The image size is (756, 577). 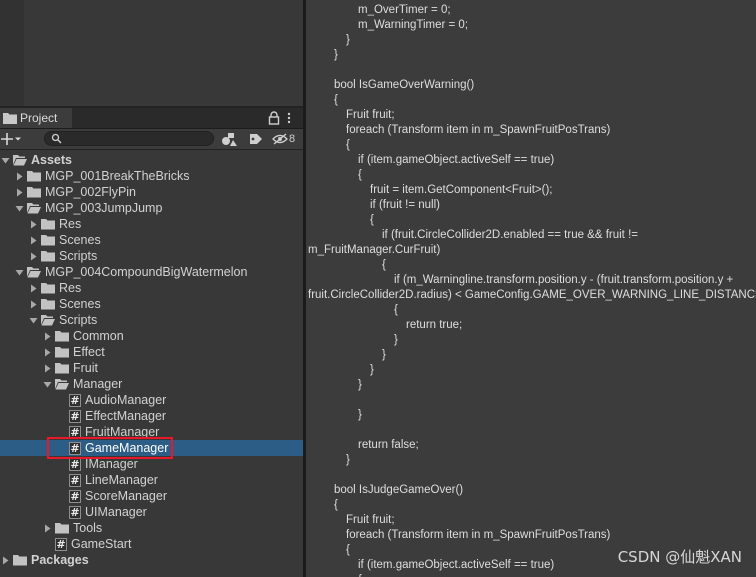 I want to click on tree-item-label: IManager, so click(x=111, y=464).